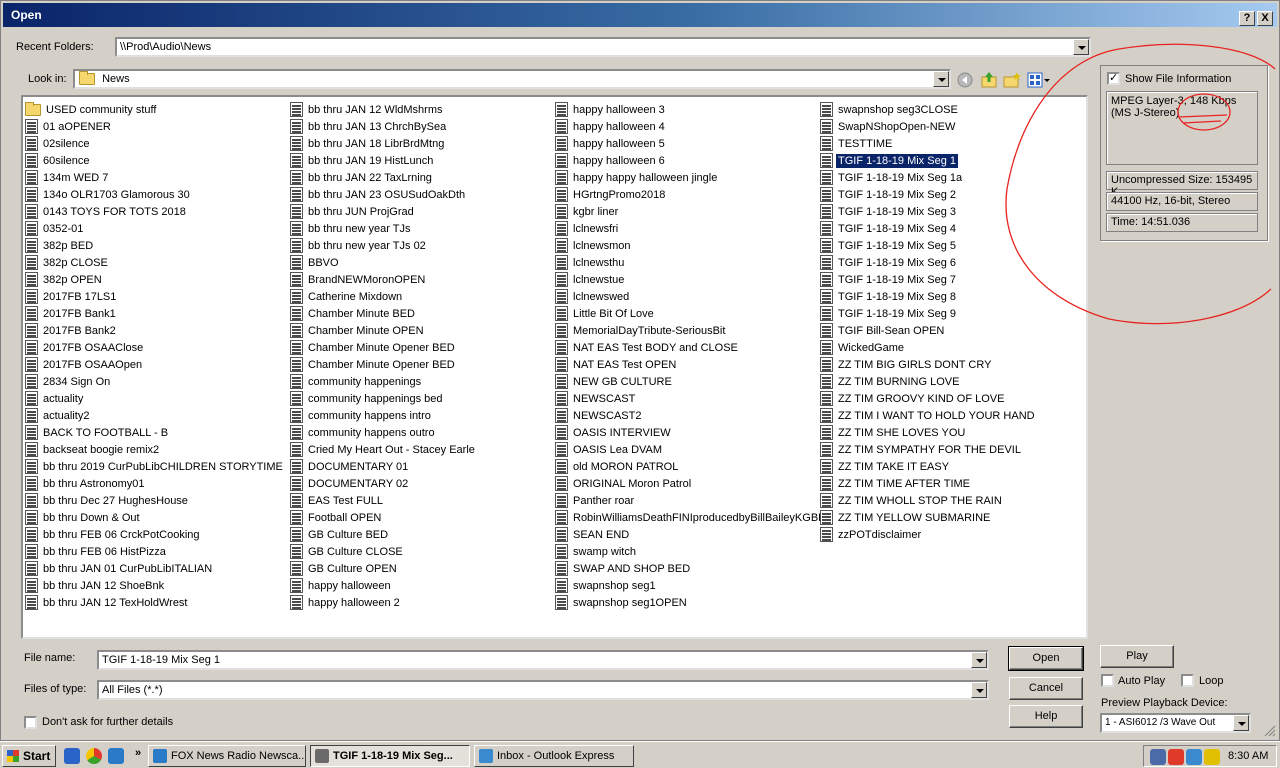  Describe the element at coordinates (383, 585) in the screenshot. I see `file-list-item: happy halloween` at that location.